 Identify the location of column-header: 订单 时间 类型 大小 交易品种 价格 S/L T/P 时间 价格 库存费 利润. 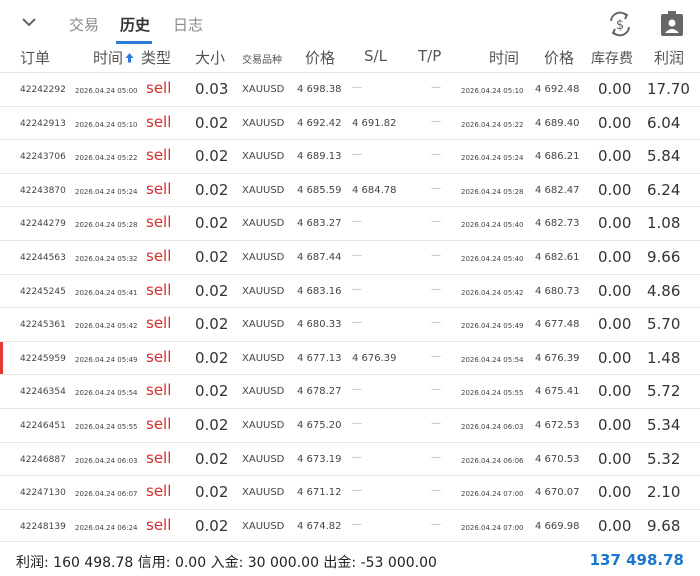
(350, 57).